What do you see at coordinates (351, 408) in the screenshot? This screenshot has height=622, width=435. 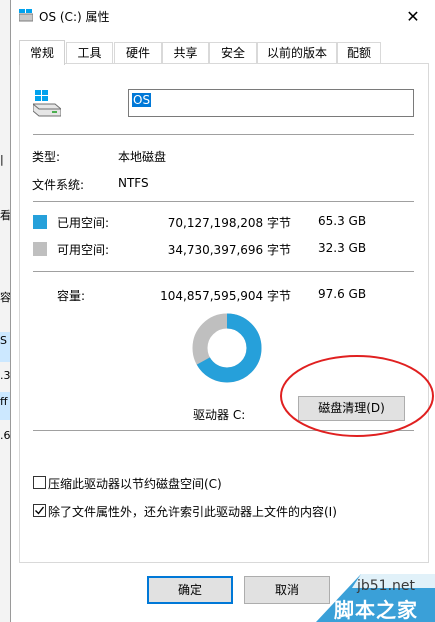 I see `disk-cleanup-button: 磁盘清理(D)` at bounding box center [351, 408].